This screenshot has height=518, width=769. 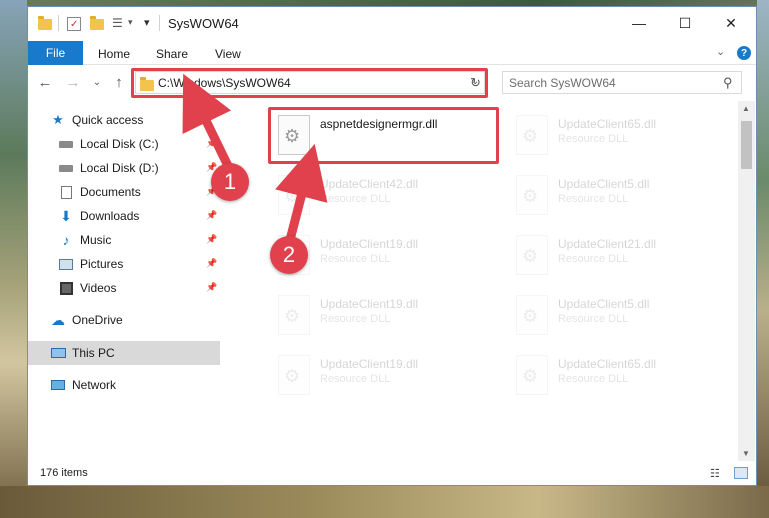 What do you see at coordinates (66, 288) in the screenshot?
I see `videos-icon` at bounding box center [66, 288].